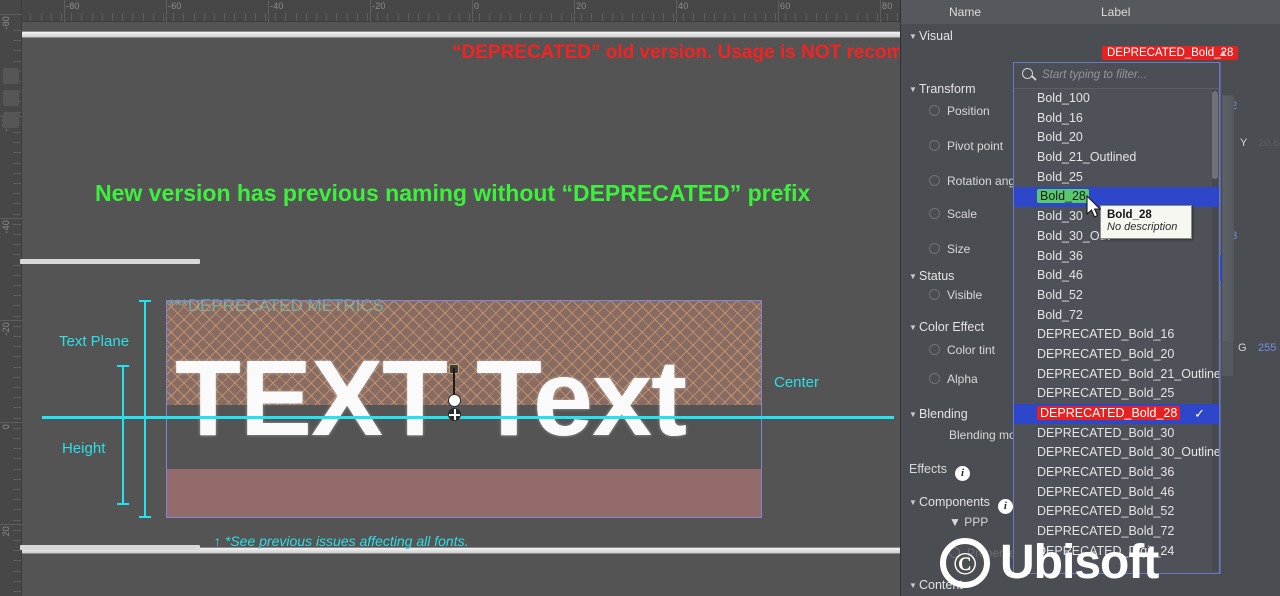 This screenshot has height=596, width=1280. What do you see at coordinates (1223, 53) in the screenshot?
I see `chevron-up-icon: ▲` at bounding box center [1223, 53].